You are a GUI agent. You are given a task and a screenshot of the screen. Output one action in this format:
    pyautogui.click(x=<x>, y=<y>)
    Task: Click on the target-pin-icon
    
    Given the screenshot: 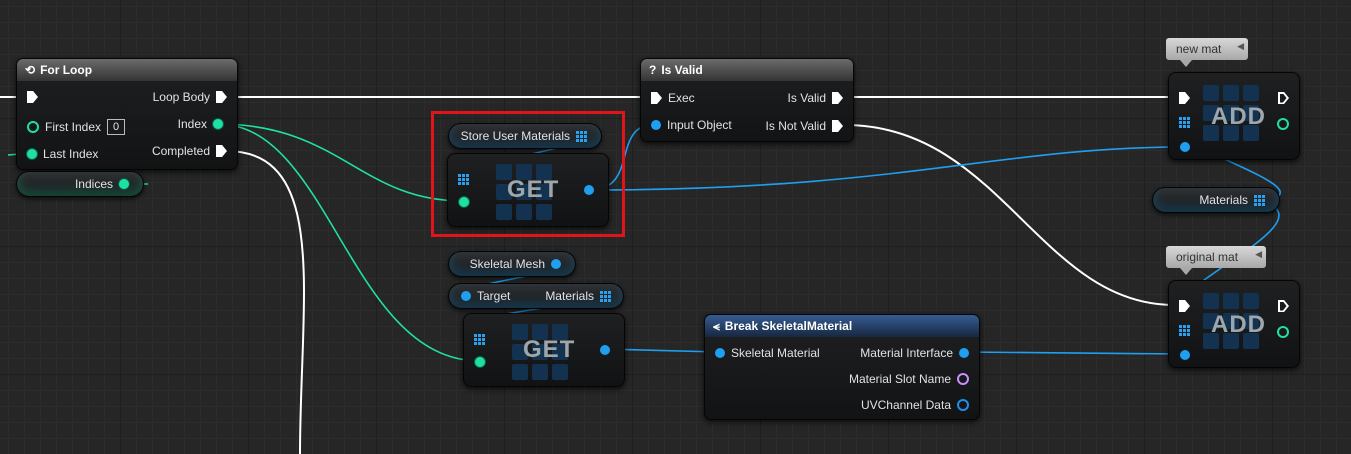 What is the action you would take?
    pyautogui.click(x=466, y=296)
    